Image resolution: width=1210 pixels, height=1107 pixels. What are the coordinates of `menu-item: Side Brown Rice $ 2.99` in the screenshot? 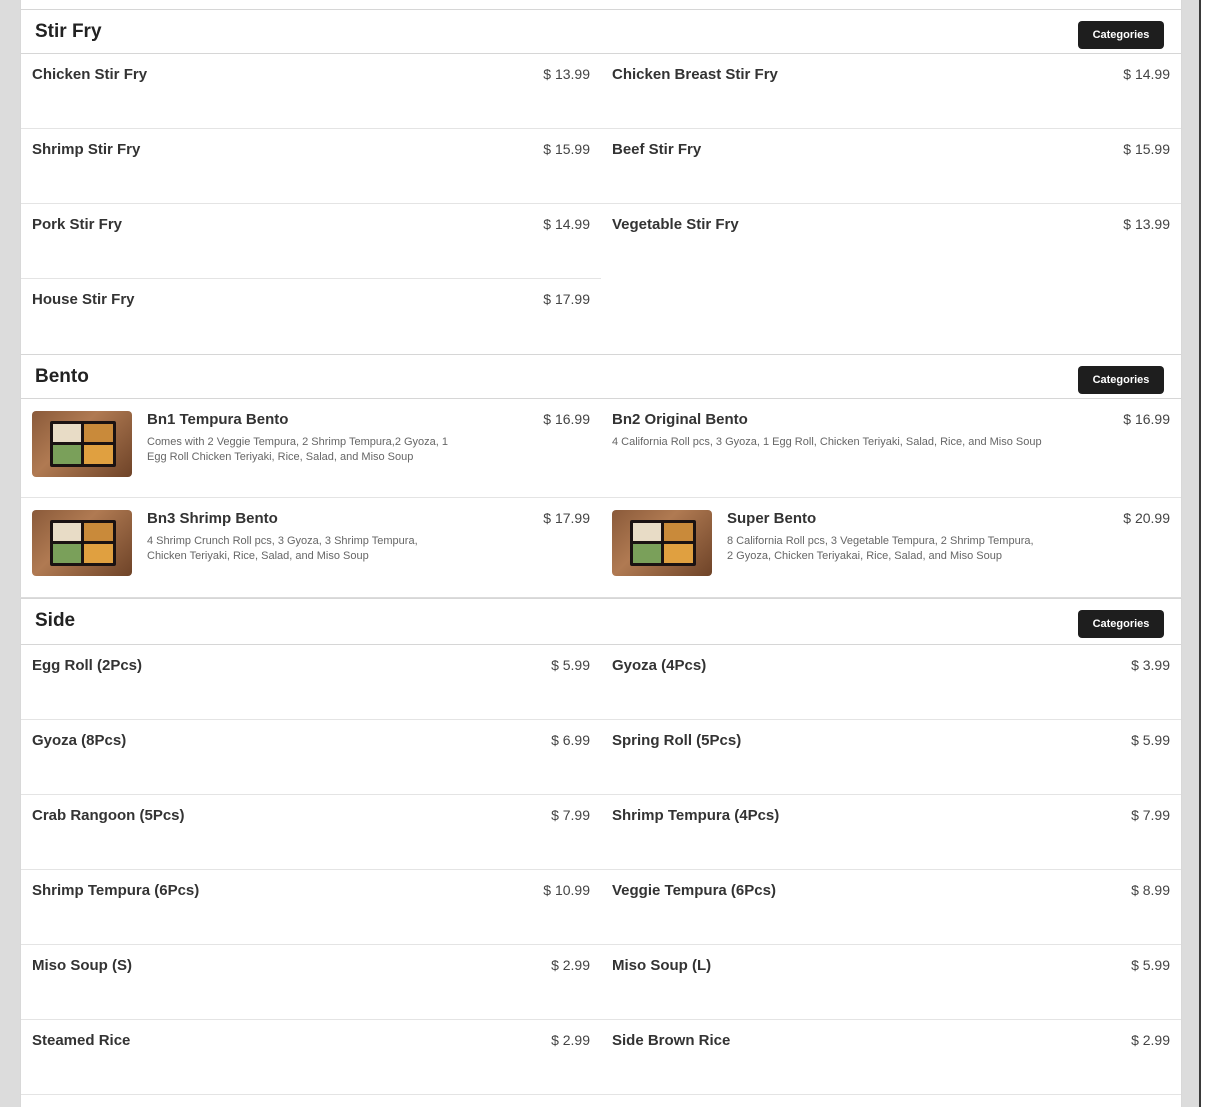 It's located at (891, 1057).